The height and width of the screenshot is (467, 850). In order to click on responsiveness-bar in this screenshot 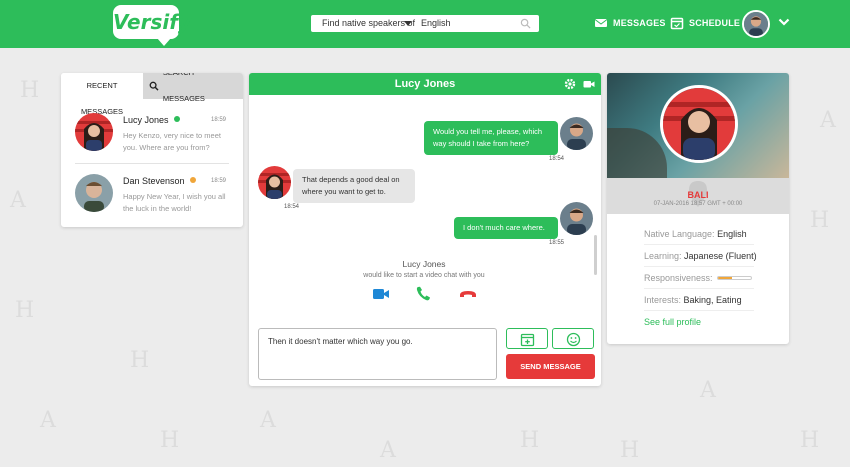, I will do `click(734, 278)`.